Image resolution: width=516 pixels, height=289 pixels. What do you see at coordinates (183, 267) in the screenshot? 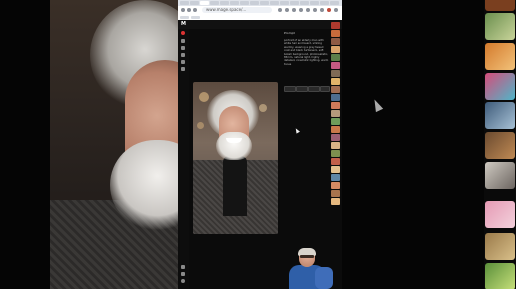
I see `help-icon` at bounding box center [183, 267].